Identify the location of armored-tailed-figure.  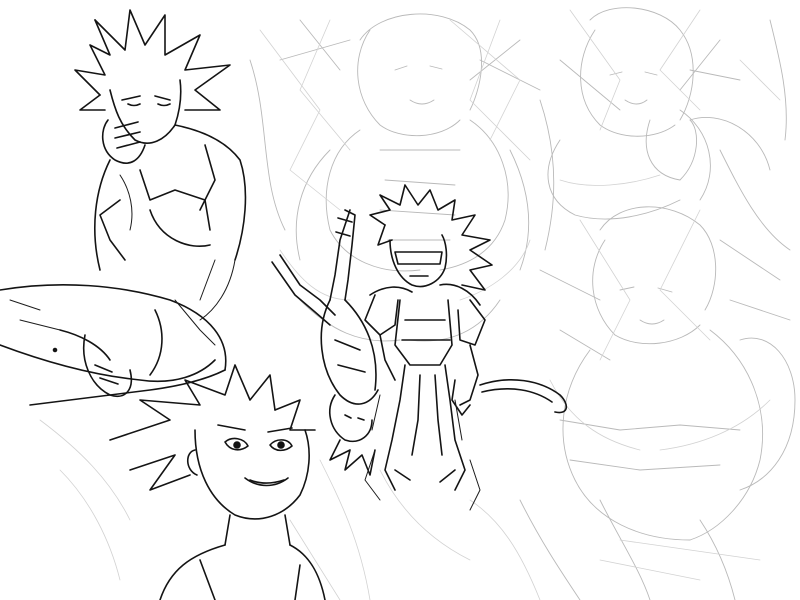
(466, 337).